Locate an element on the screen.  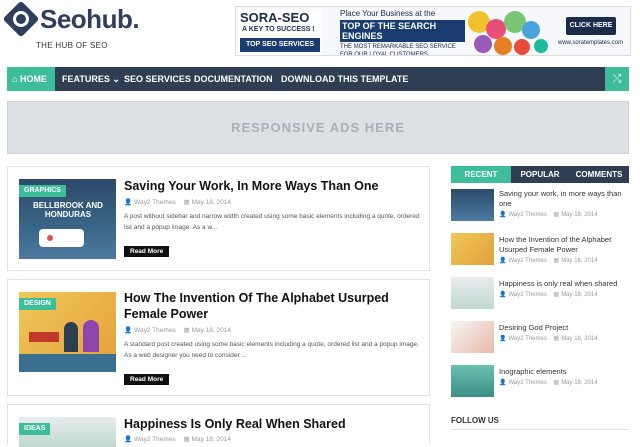
tab-comments: COMMENTS is located at coordinates (599, 174).